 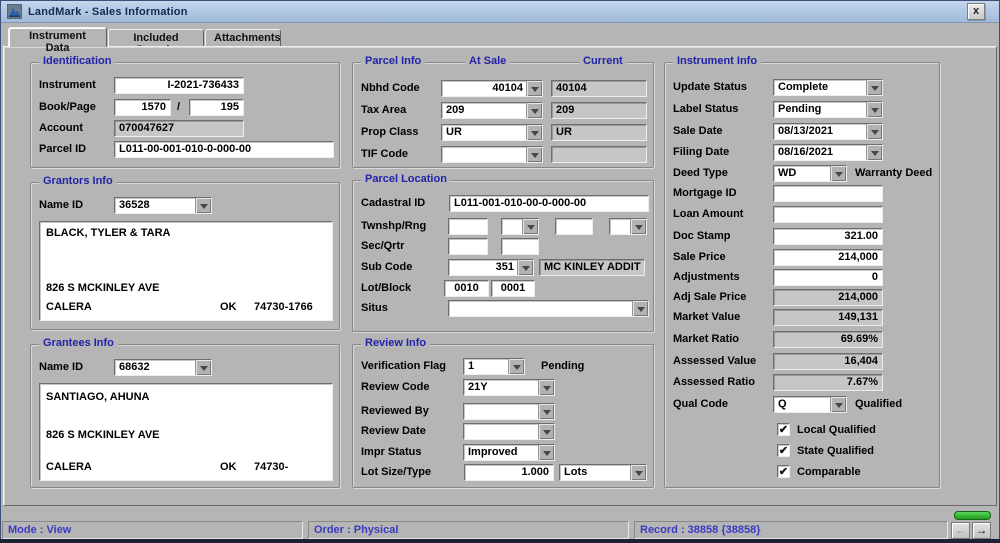 I want to click on nbhd-code-label: Nbhd Code, so click(x=390, y=88).